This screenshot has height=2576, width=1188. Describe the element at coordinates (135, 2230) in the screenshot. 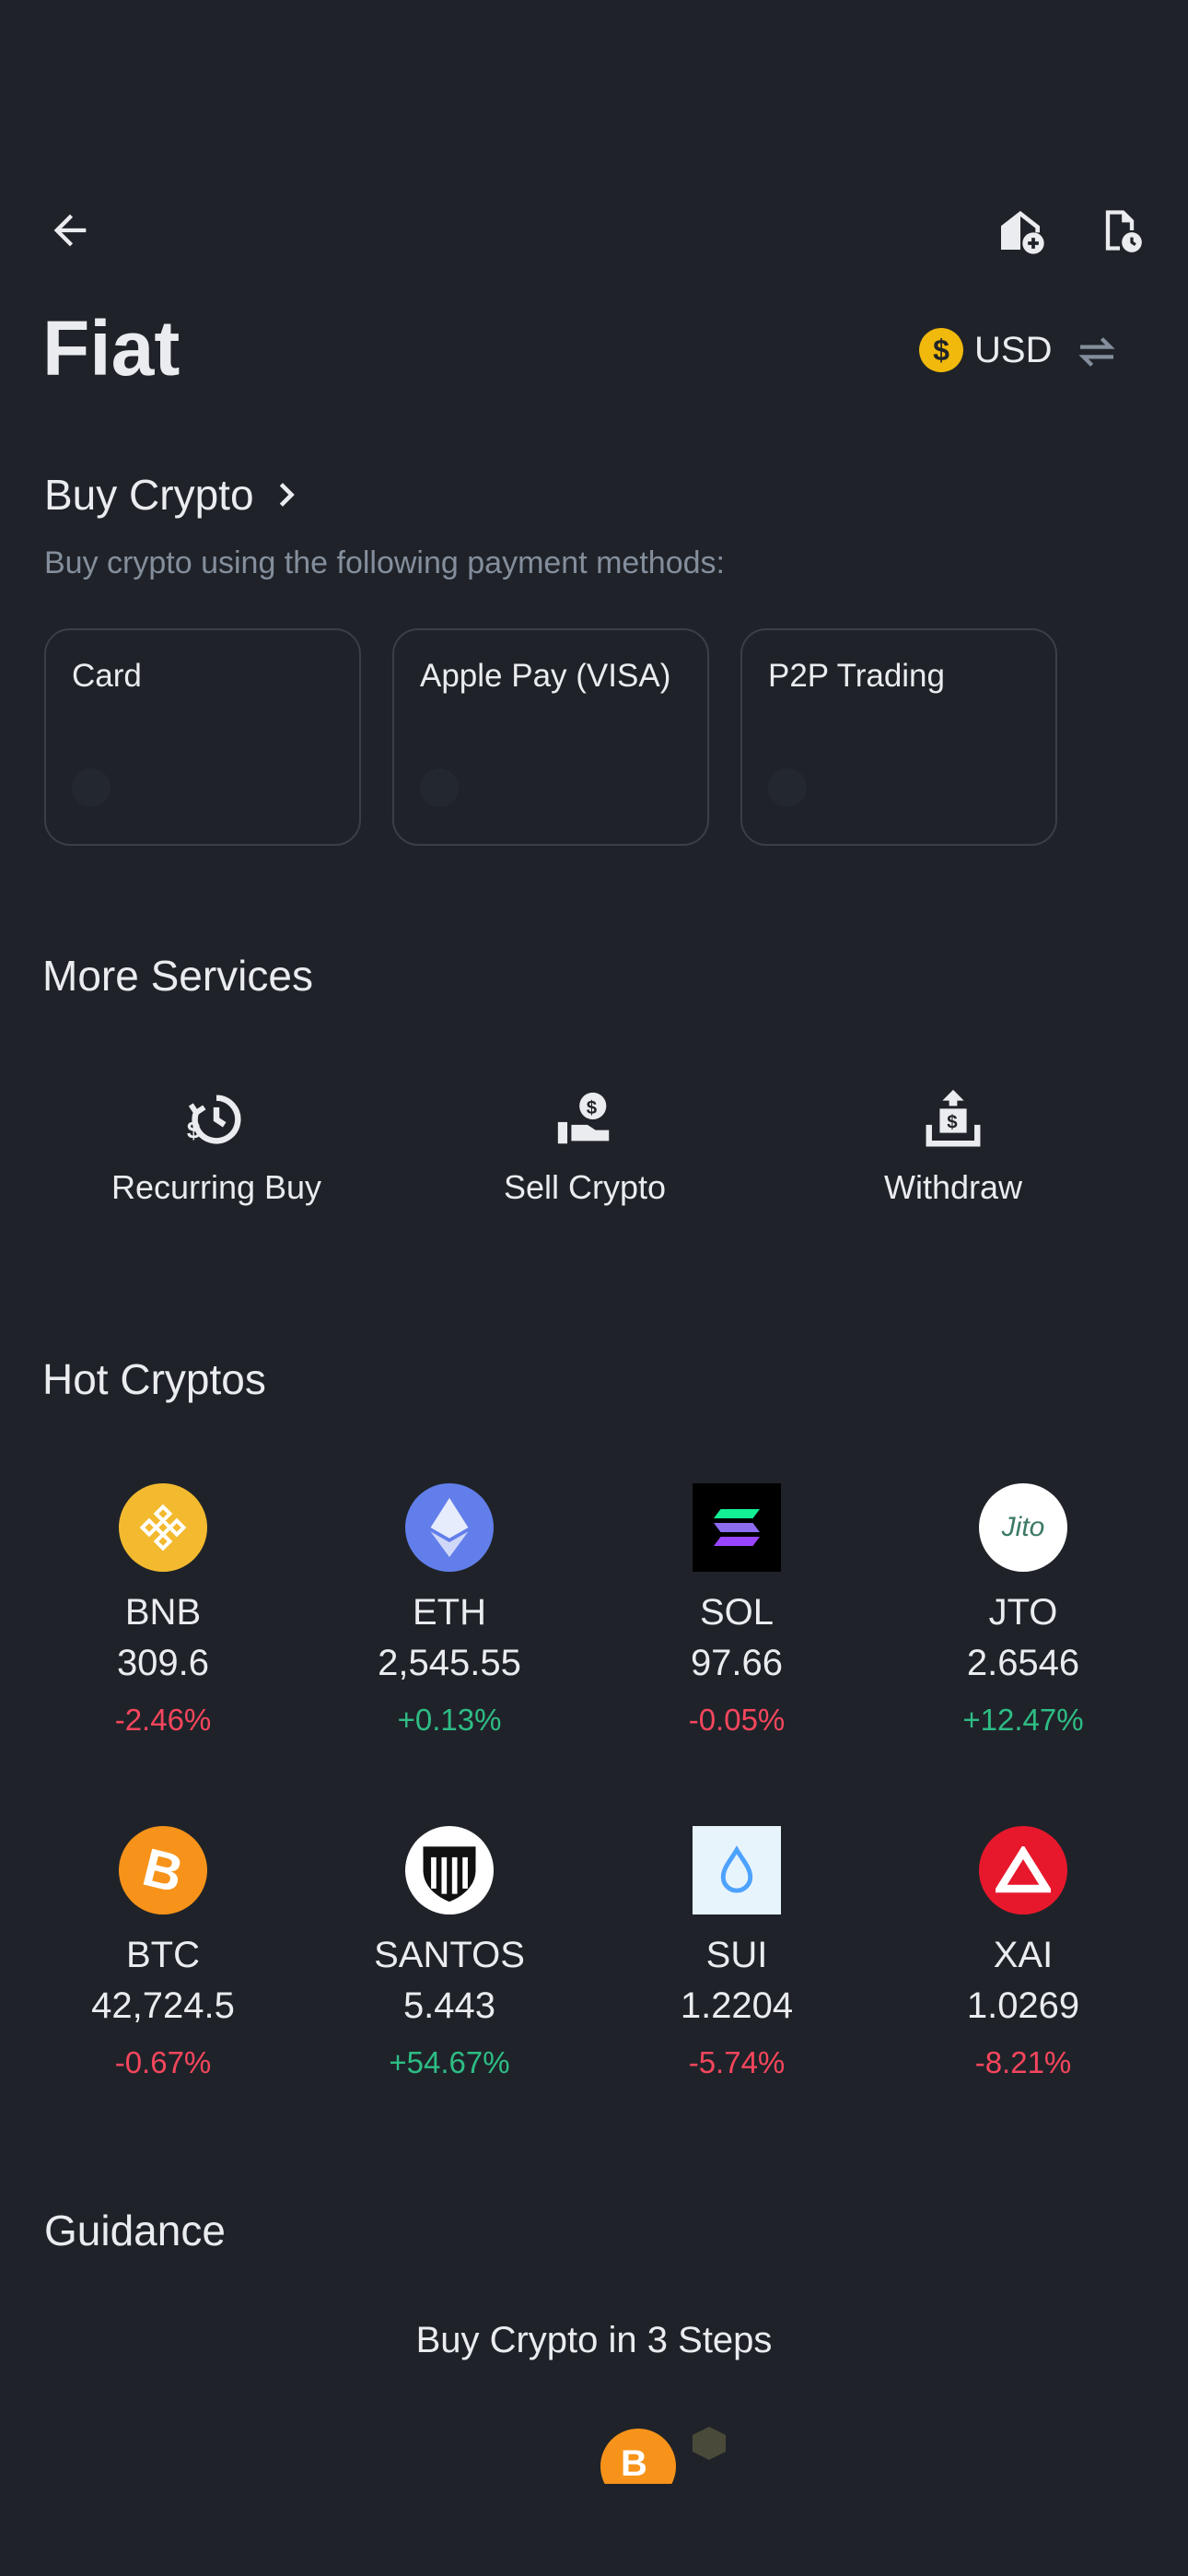

I see `guidance-title: Guidance` at that location.